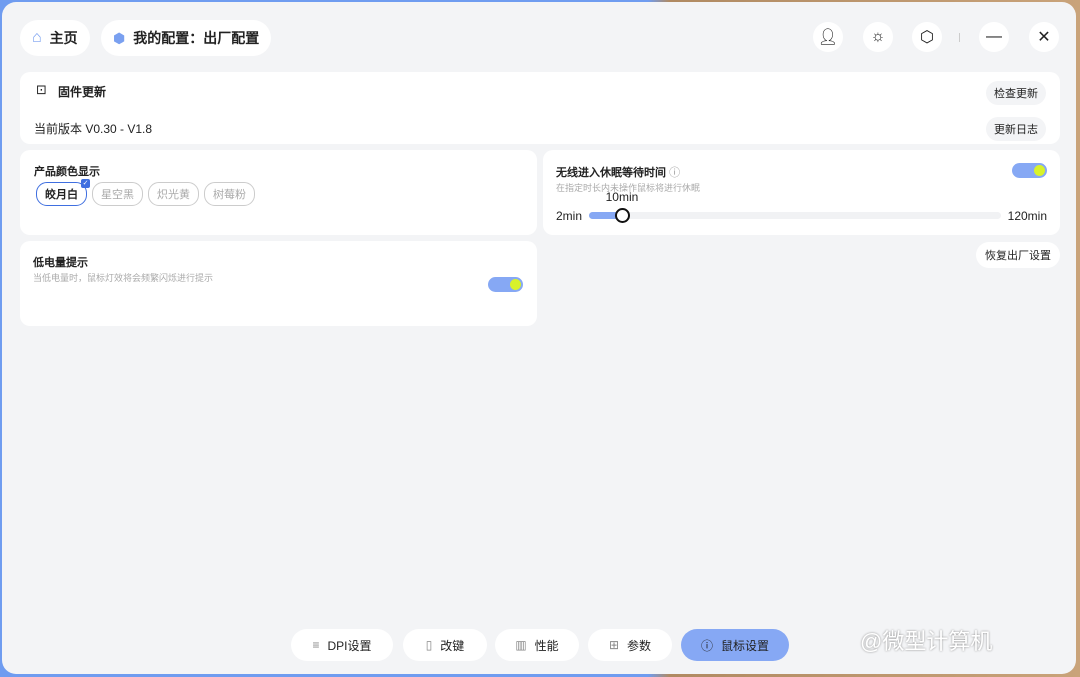 The width and height of the screenshot is (1080, 677). I want to click on color-option-black: 星空黑, so click(117, 194).